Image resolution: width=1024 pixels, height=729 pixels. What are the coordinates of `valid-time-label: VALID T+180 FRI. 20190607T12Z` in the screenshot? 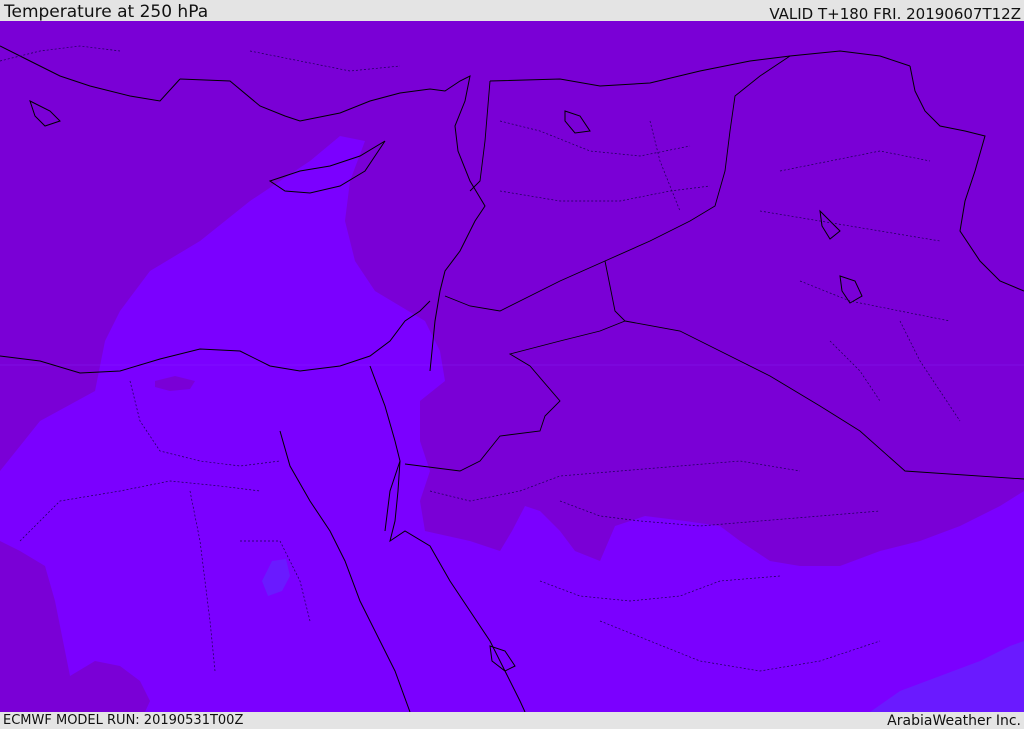 It's located at (895, 14).